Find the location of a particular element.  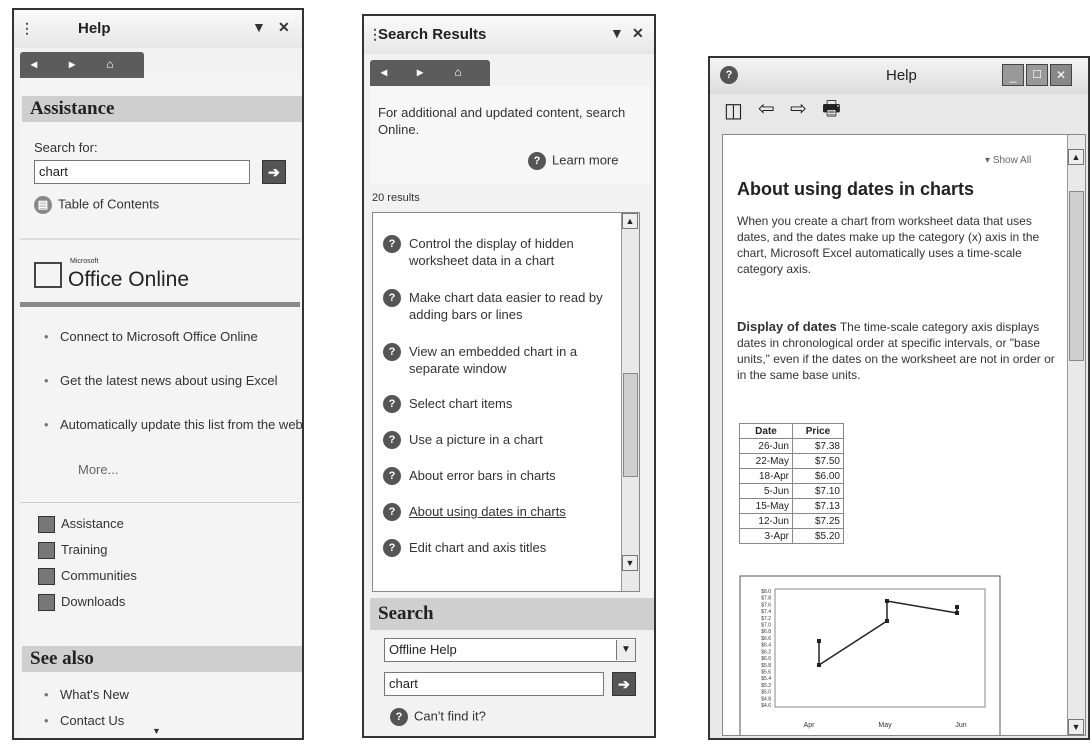

nav-link-communities: Communities is located at coordinates (87, 577).